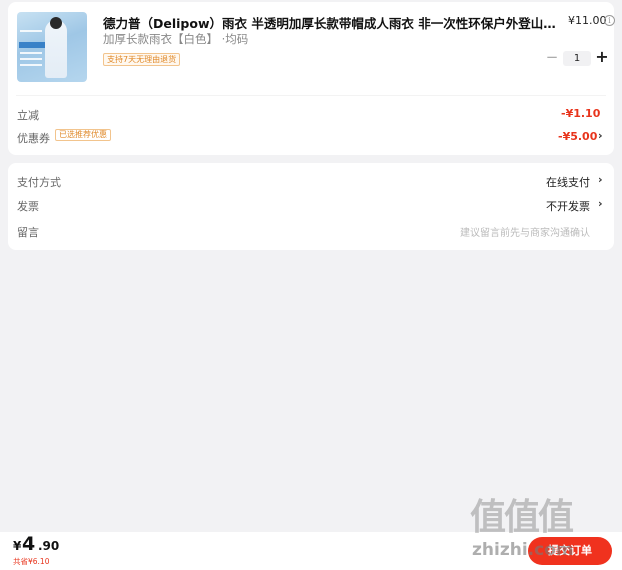 This screenshot has height=570, width=622. What do you see at coordinates (311, 551) in the screenshot?
I see `checkout-bar: ¥ 4 .90 共省¥6.10 提交订单` at bounding box center [311, 551].